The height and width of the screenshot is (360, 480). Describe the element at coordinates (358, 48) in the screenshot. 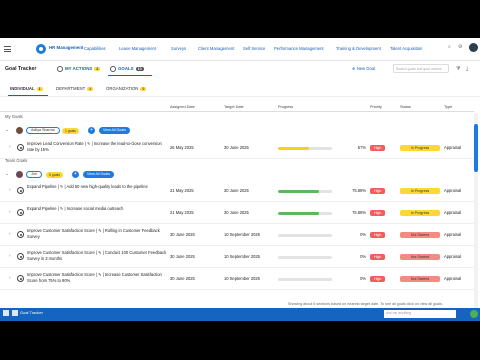

I see `nav-item-training-development: Training & Development` at that location.